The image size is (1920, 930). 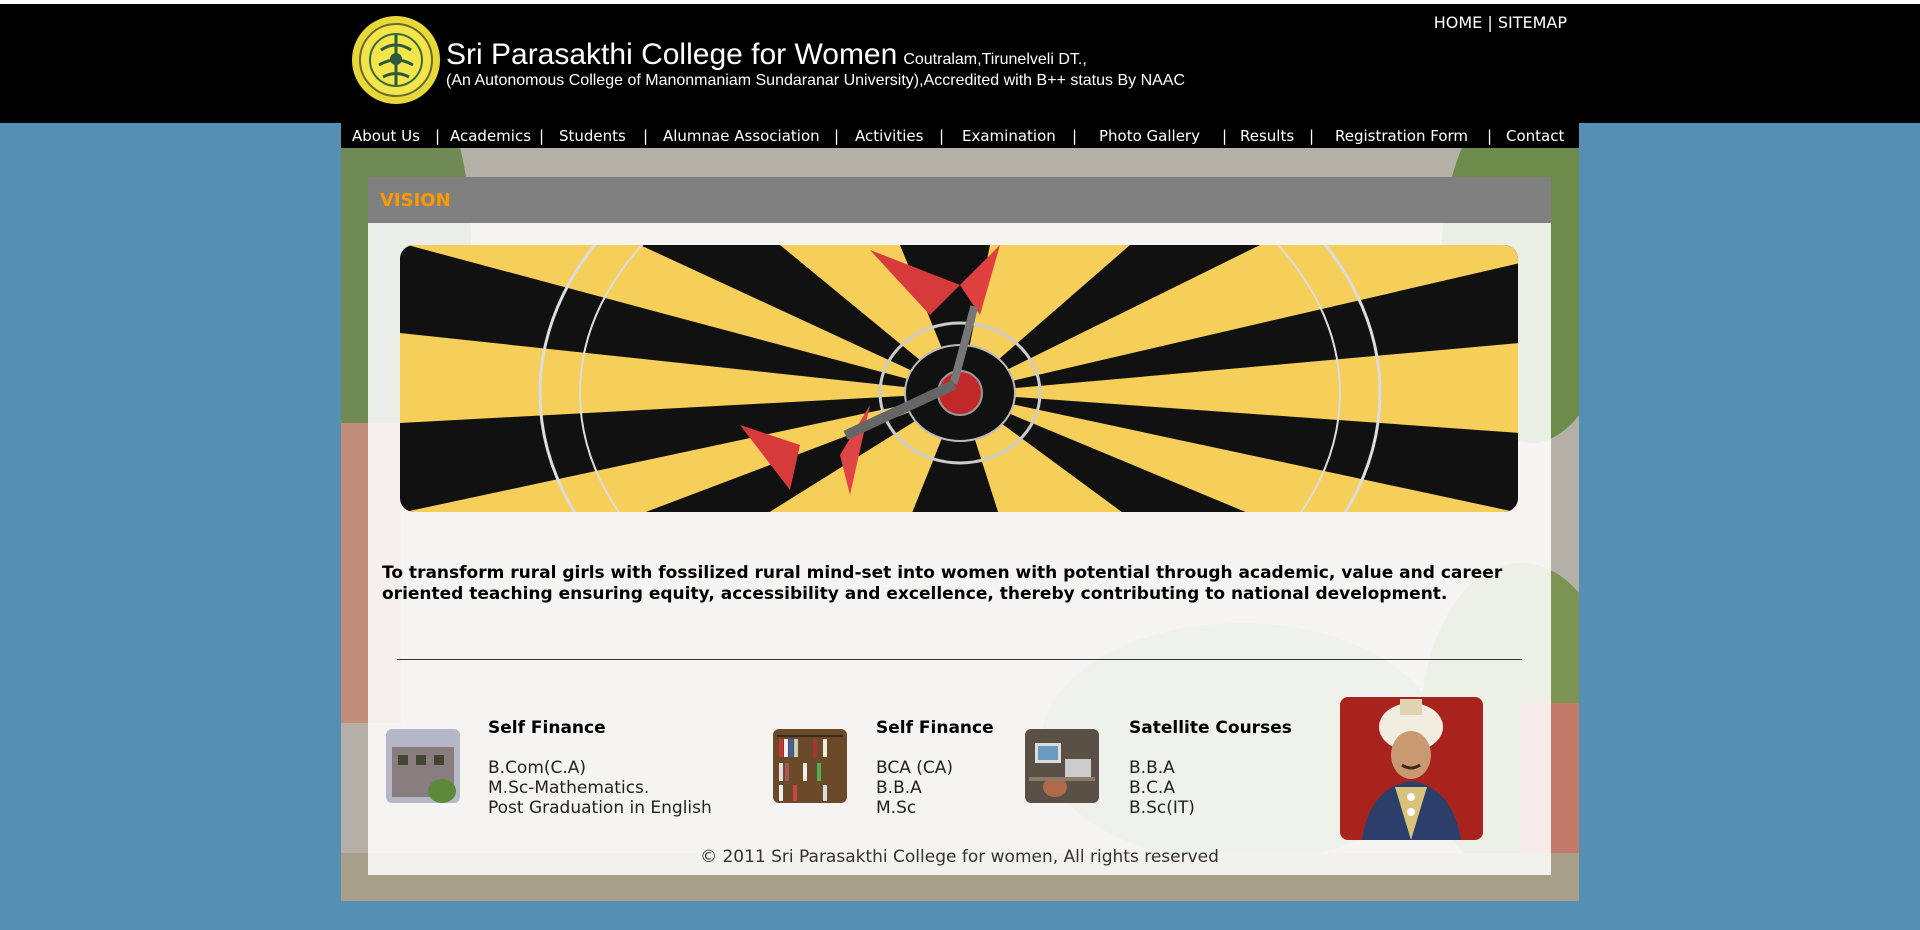 I want to click on nav-academics: Academics, so click(x=490, y=136).